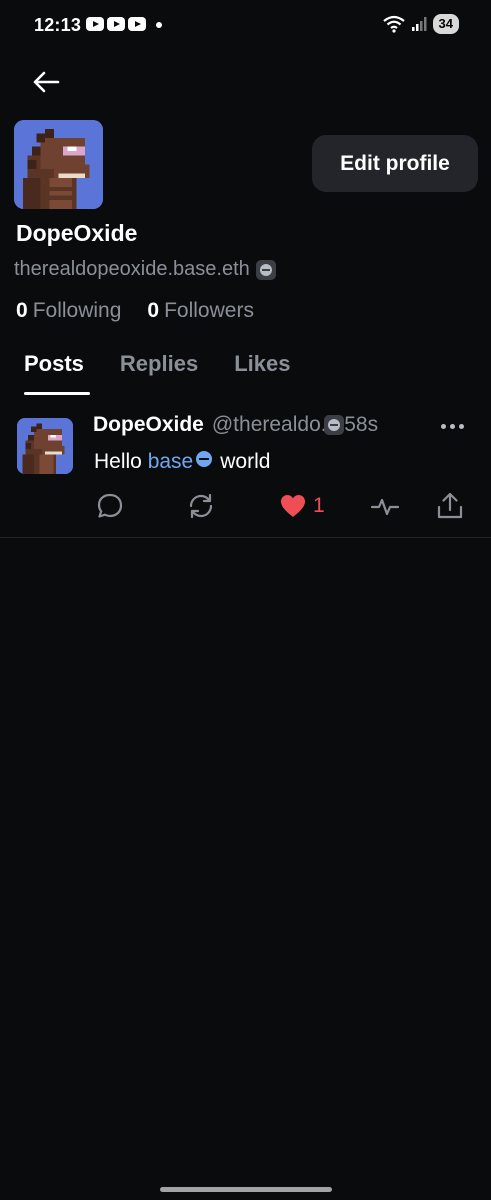 The width and height of the screenshot is (491, 1200). What do you see at coordinates (171, 462) in the screenshot?
I see `channel-mention-link: base` at bounding box center [171, 462].